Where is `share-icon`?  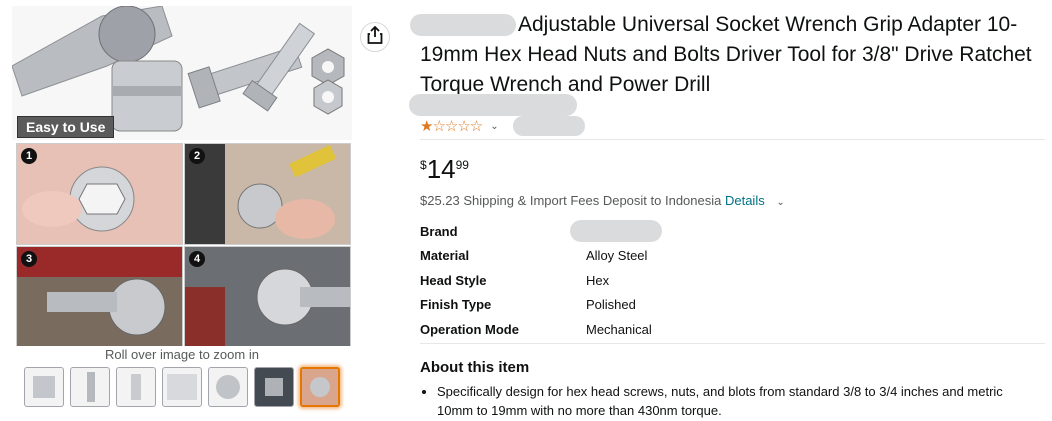 share-icon is located at coordinates (375, 37).